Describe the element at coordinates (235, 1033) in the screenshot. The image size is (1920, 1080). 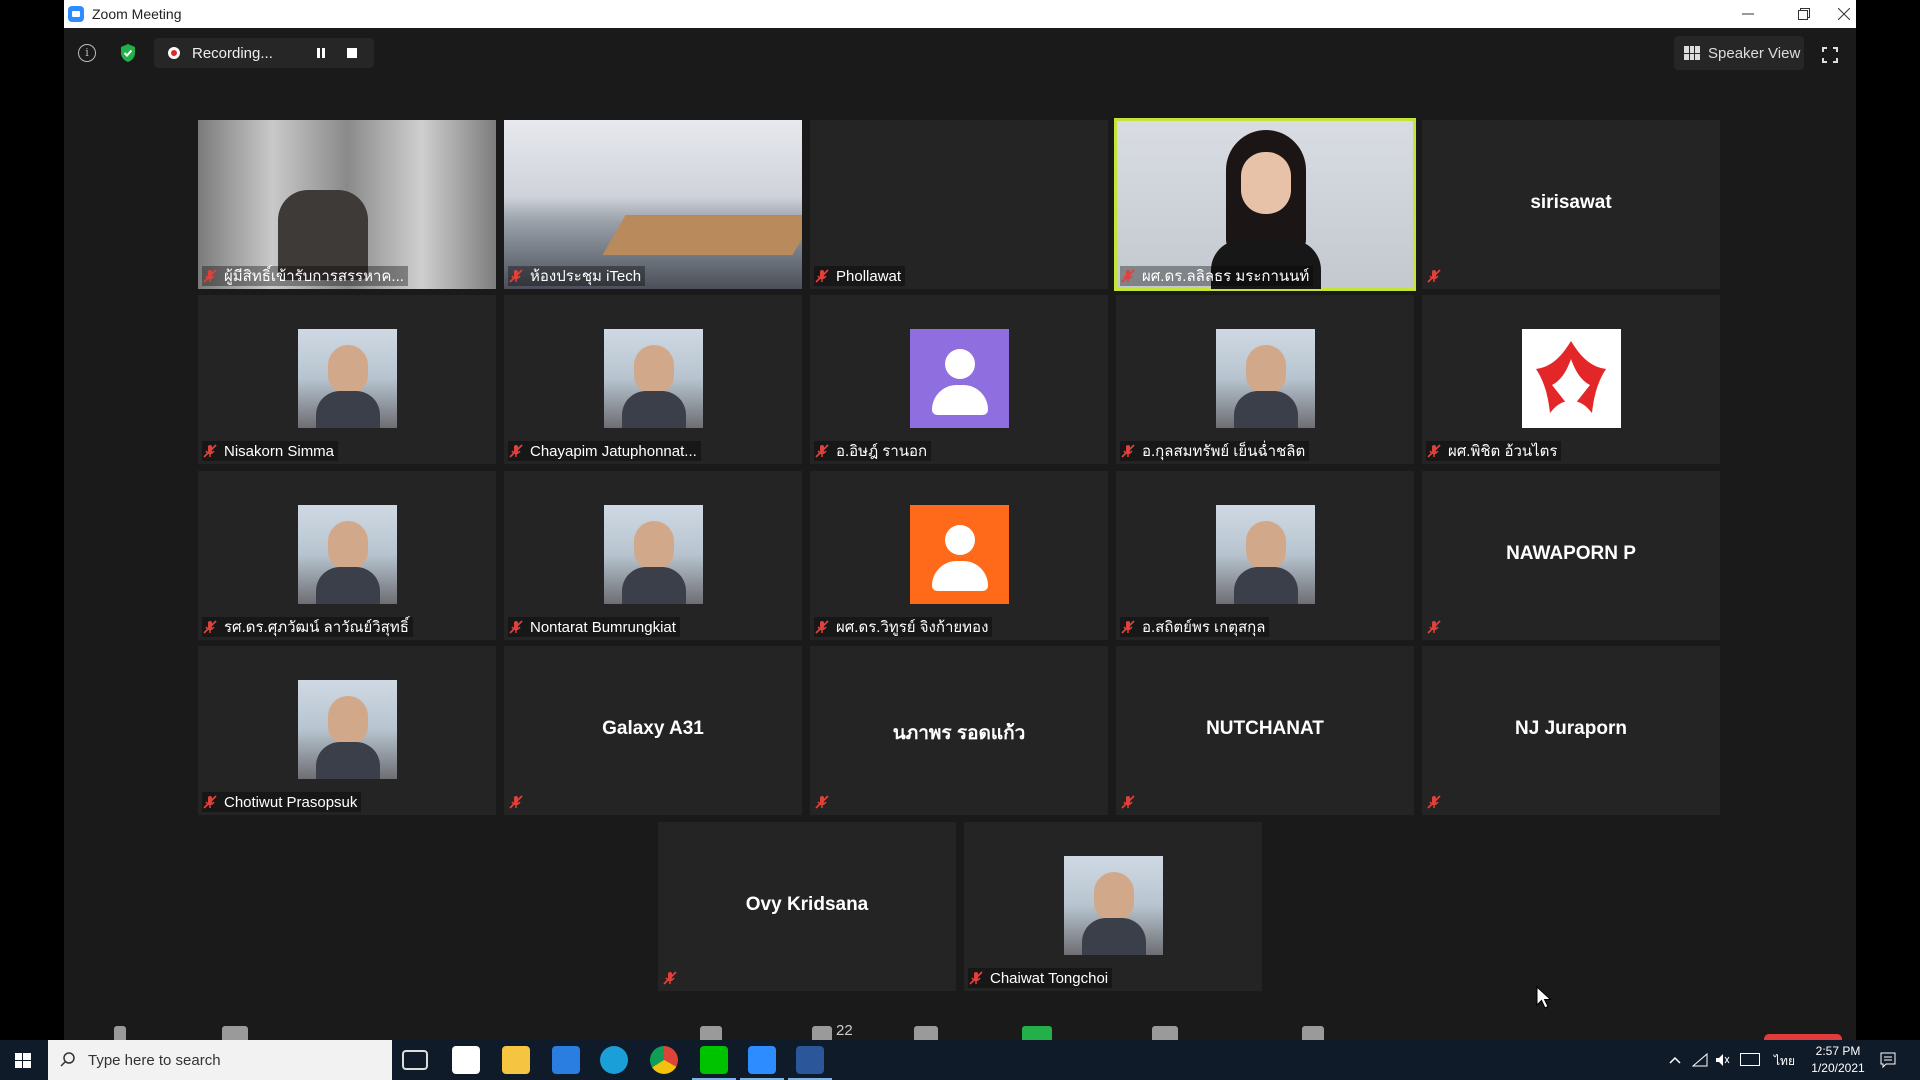
I see `video-camera-icon` at that location.